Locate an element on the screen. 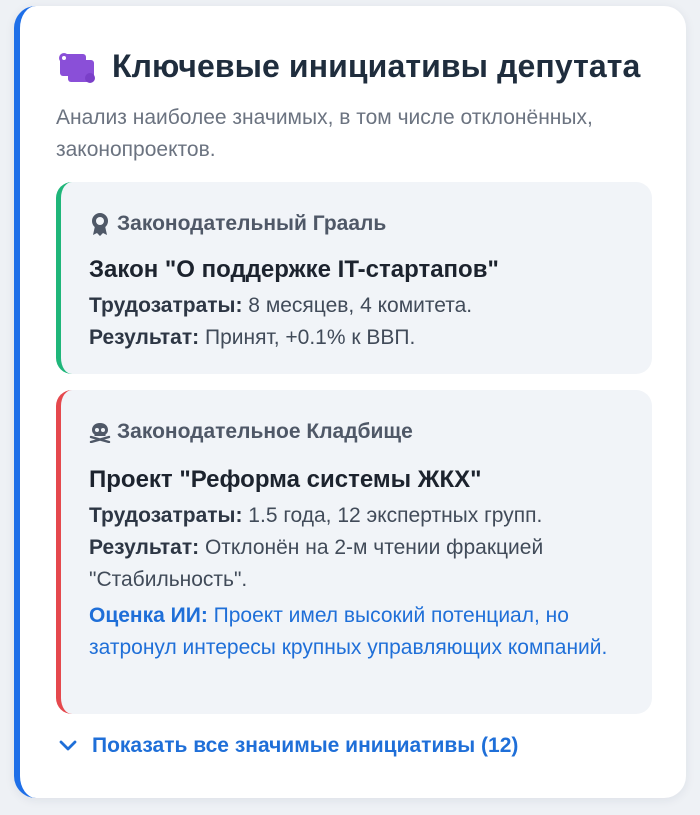 This screenshot has height=815, width=700. card-header: Ключевые инициативы депутата is located at coordinates (348, 66).